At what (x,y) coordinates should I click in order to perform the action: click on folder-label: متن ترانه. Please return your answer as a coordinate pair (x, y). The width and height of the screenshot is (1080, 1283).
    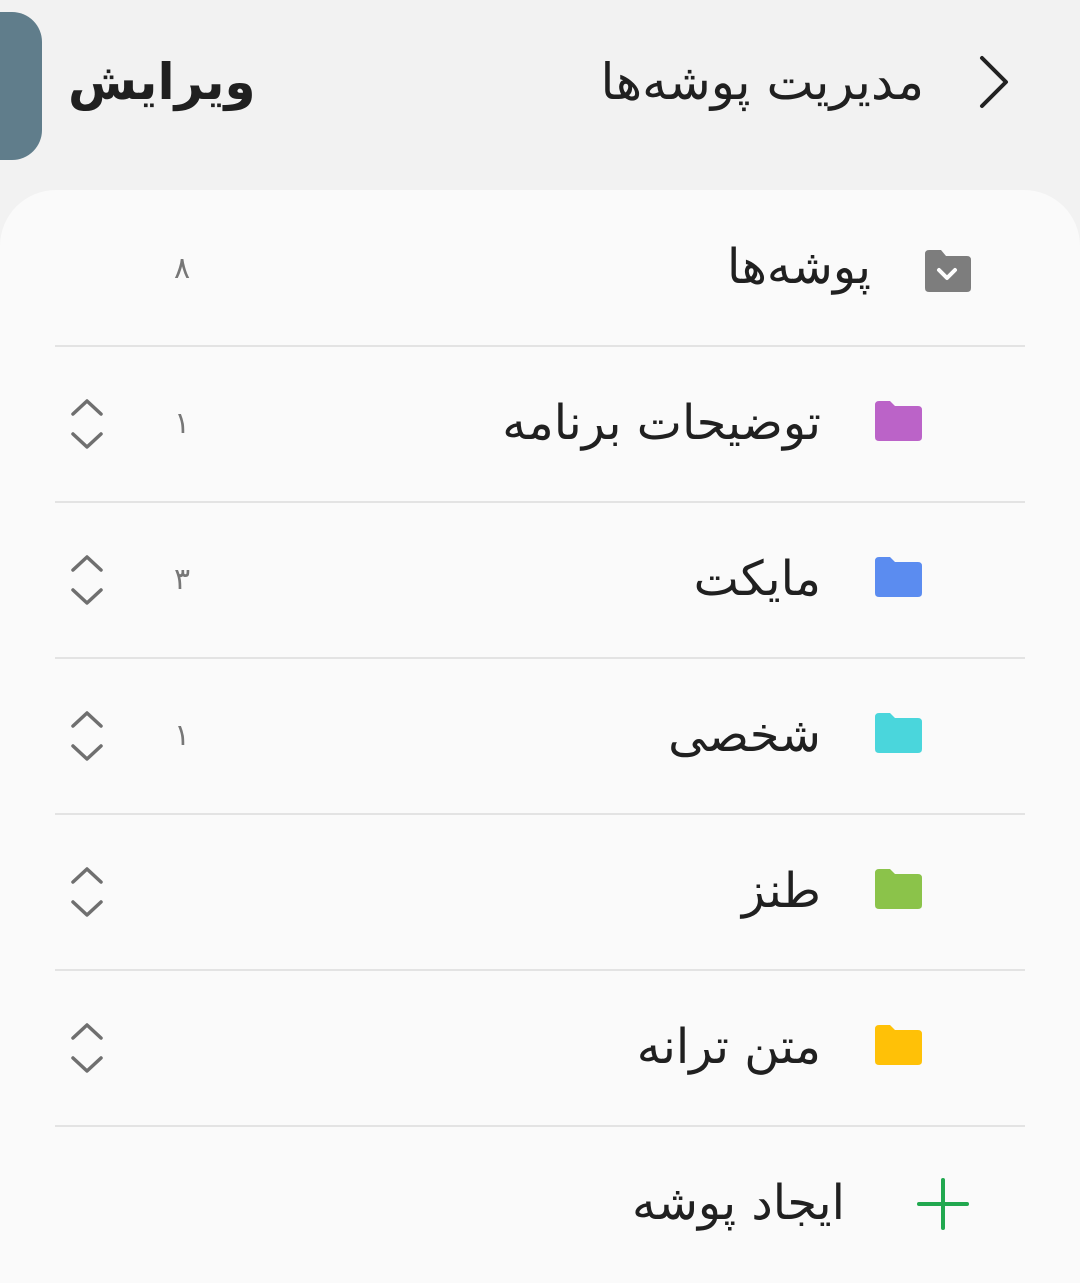
    Looking at the image, I should click on (728, 1047).